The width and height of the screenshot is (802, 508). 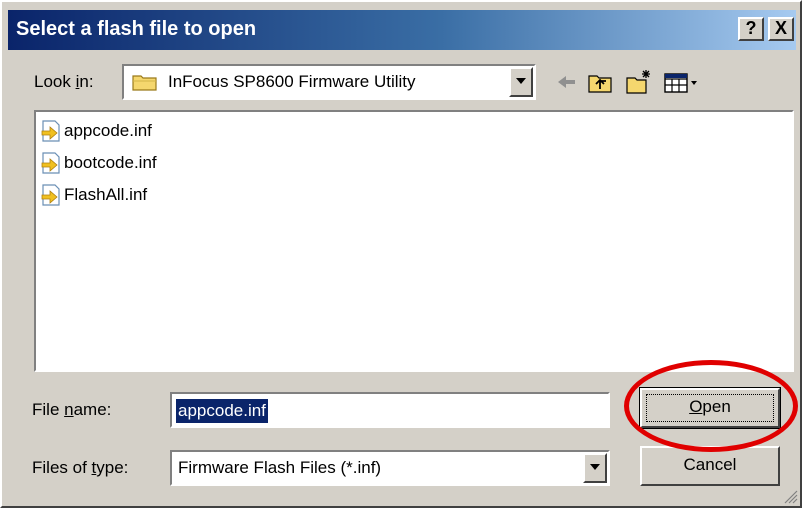 I want to click on file-name-label: File name:, so click(x=71, y=410).